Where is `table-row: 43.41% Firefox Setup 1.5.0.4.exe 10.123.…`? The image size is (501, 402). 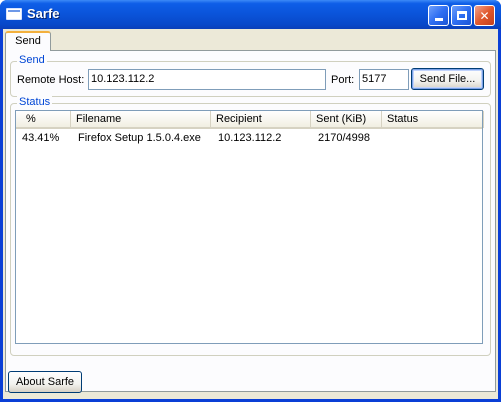 table-row: 43.41% Firefox Setup 1.5.0.4.exe 10.123.… is located at coordinates (249, 138).